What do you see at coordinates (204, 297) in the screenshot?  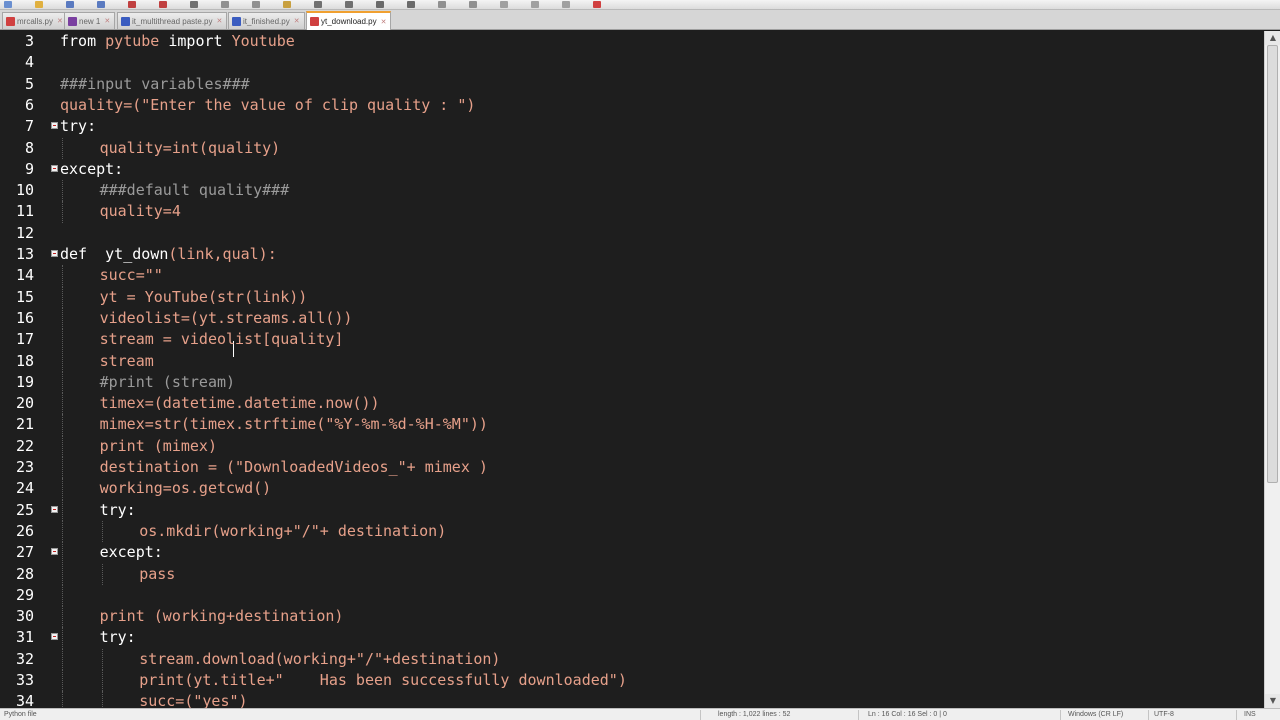 I see `code-text: yt = YouTube(str(link))` at bounding box center [204, 297].